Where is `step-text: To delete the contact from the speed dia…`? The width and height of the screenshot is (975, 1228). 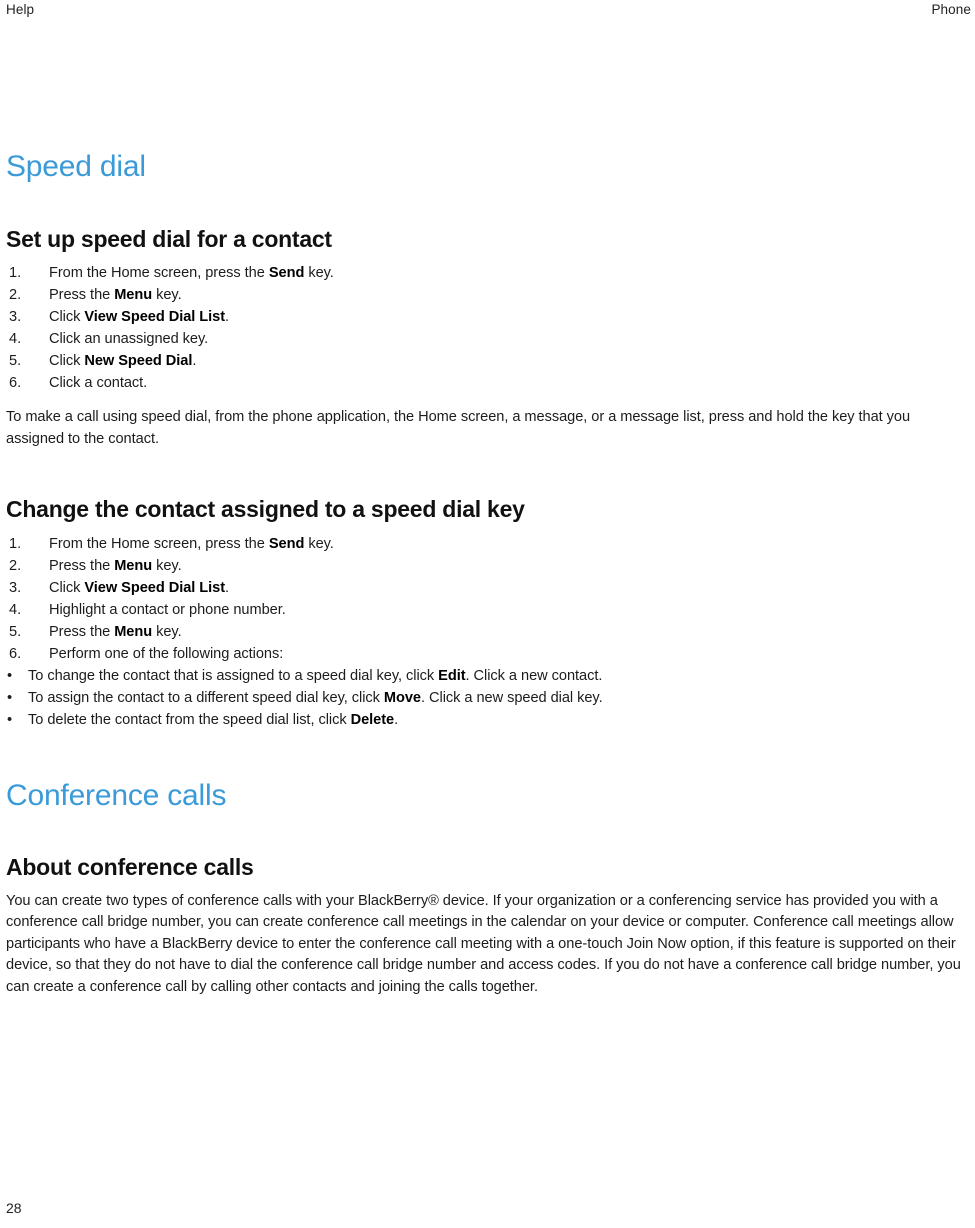 step-text: To delete the contact from the speed dia… is located at coordinates (189, 719).